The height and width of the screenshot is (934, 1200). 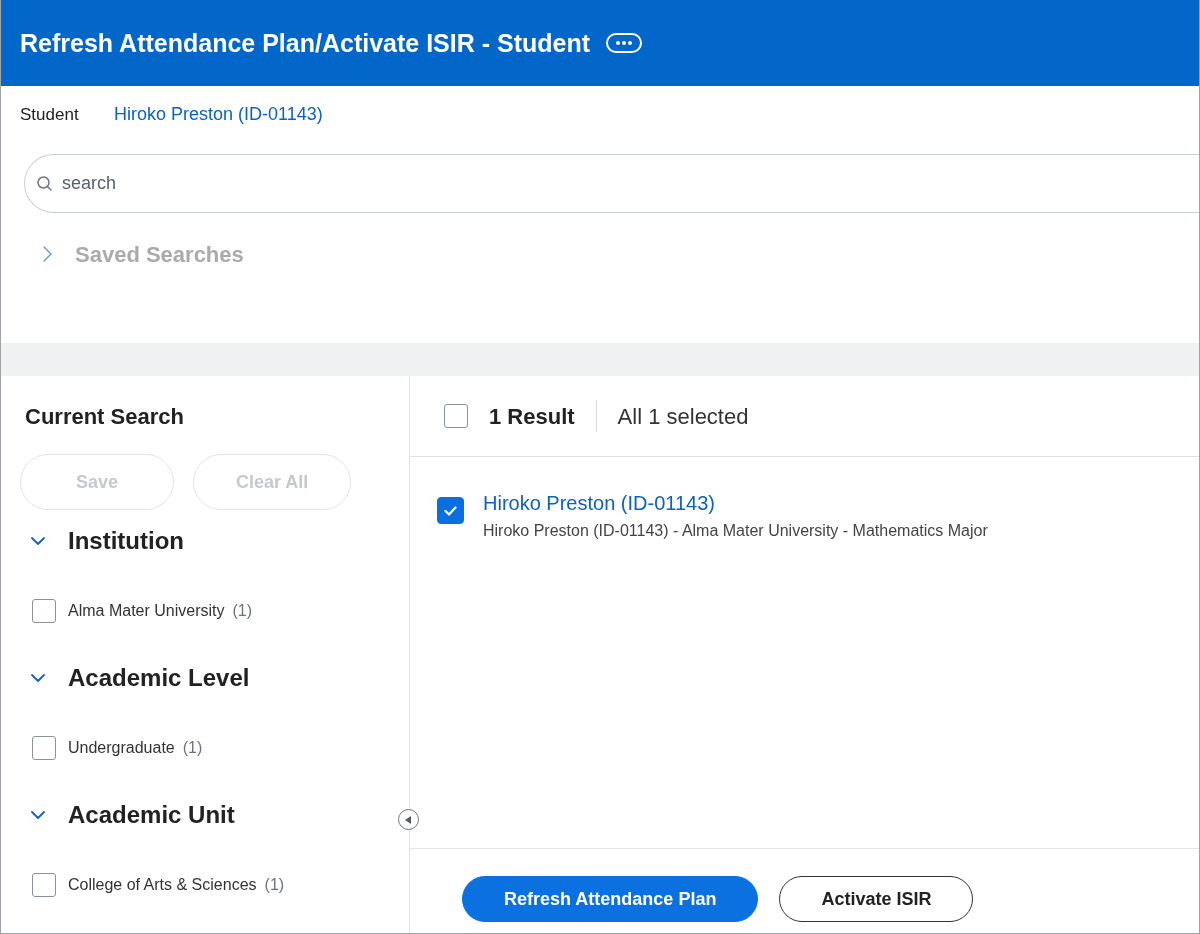 What do you see at coordinates (107, 541) in the screenshot?
I see `facet-toggle: Institution` at bounding box center [107, 541].